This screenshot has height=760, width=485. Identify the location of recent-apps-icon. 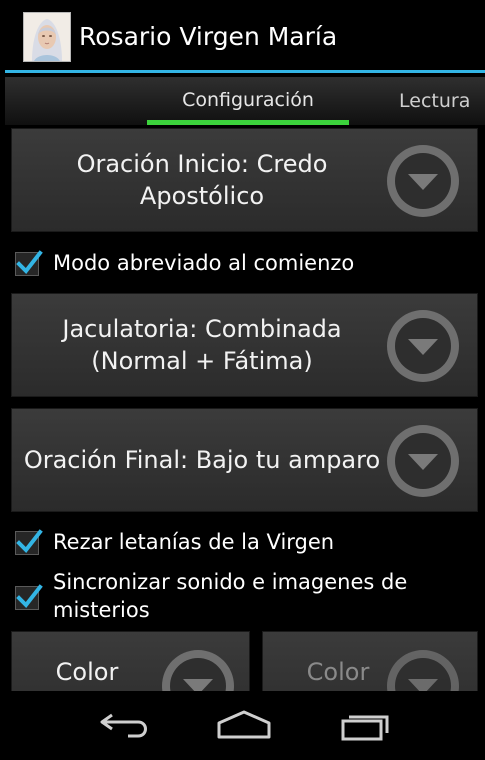
(368, 723).